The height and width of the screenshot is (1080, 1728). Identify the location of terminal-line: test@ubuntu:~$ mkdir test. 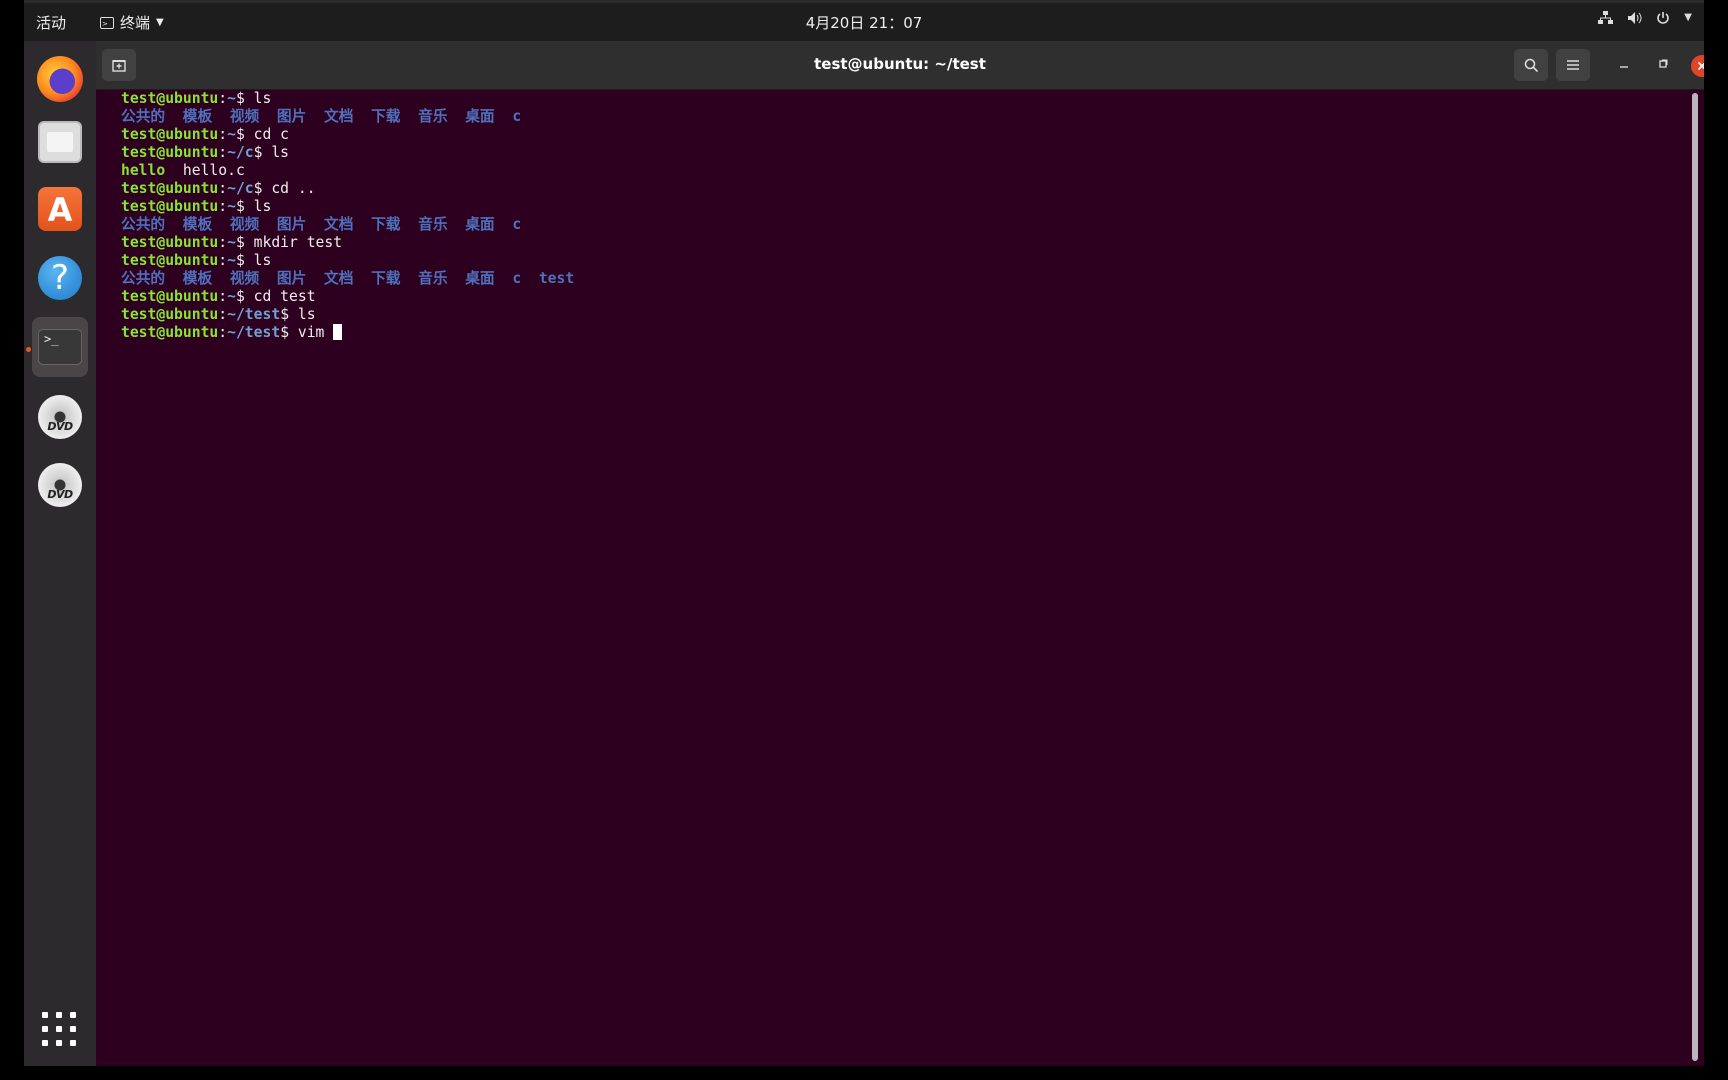
(905, 243).